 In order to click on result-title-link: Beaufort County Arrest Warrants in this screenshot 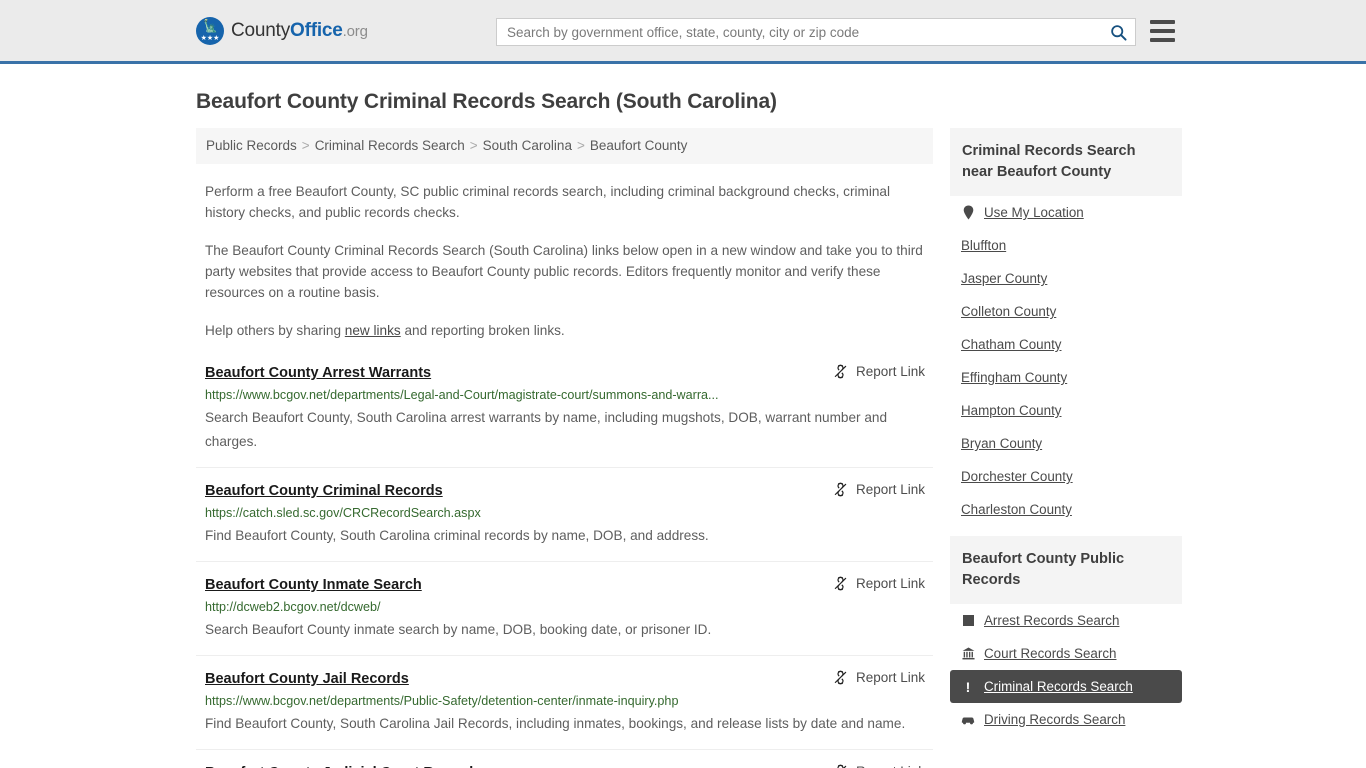, I will do `click(318, 373)`.